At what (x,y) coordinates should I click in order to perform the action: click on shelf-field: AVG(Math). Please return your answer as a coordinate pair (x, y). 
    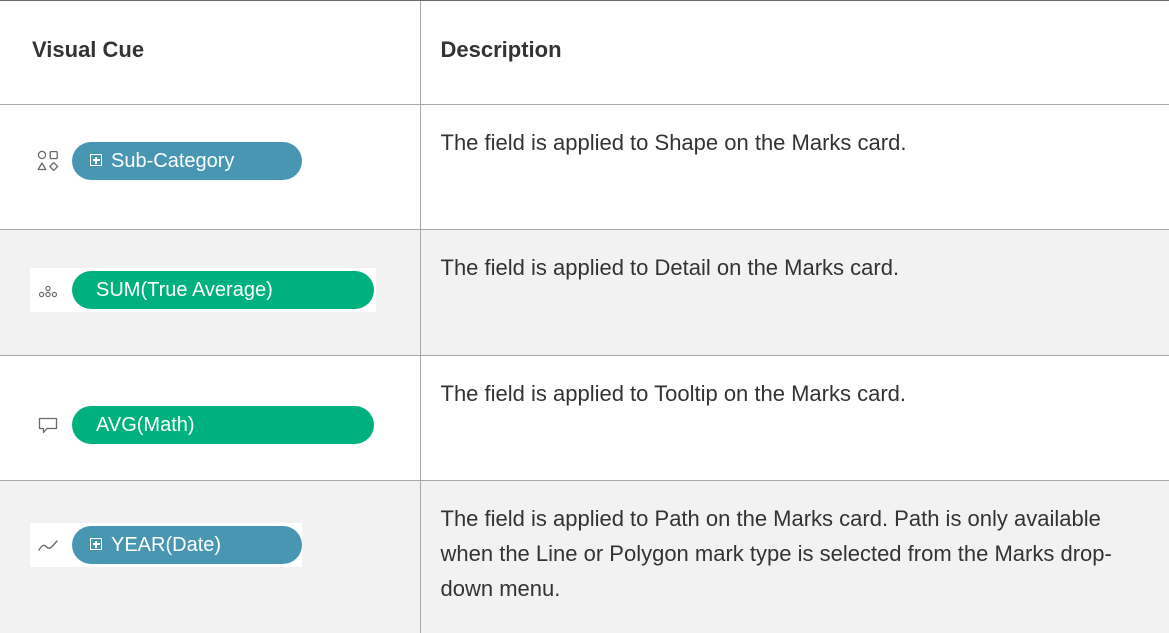
    Looking at the image, I should click on (203, 425).